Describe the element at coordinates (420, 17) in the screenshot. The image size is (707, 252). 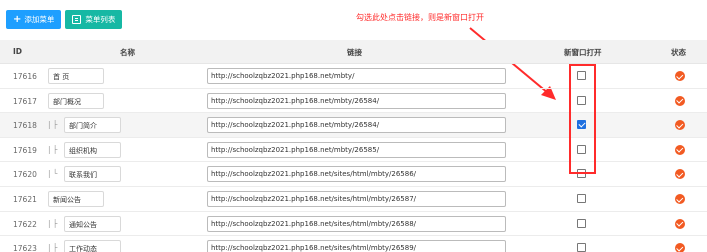
I see `annotation-text: 勾选此处点击链接，则是新窗口打开` at that location.